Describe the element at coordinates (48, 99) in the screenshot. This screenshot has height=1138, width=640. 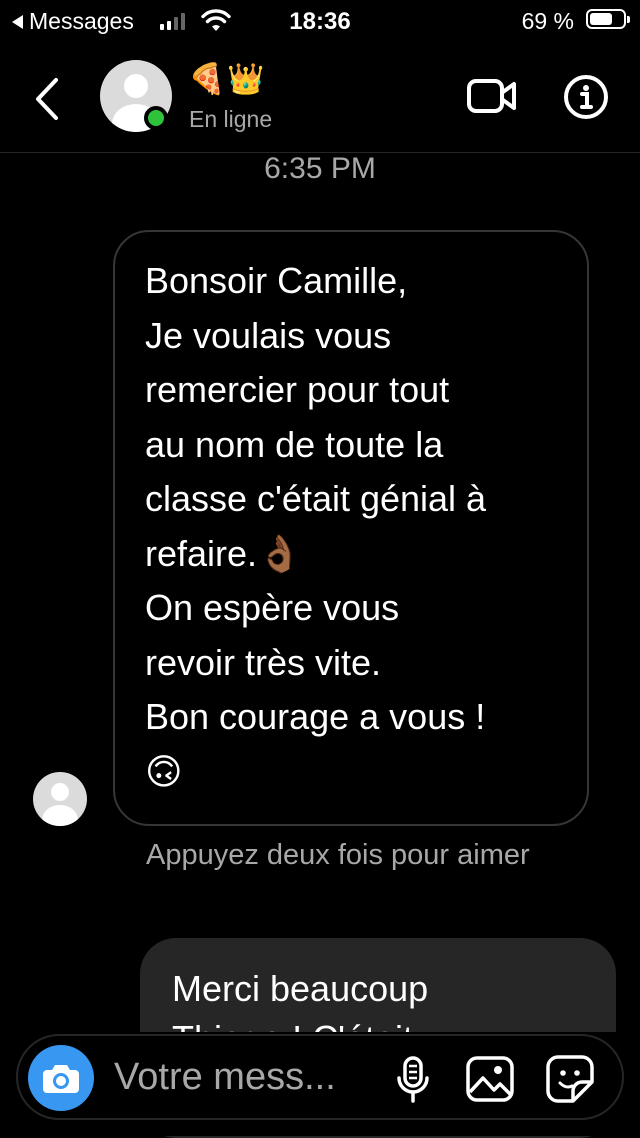
I see `chevron-left-icon` at that location.